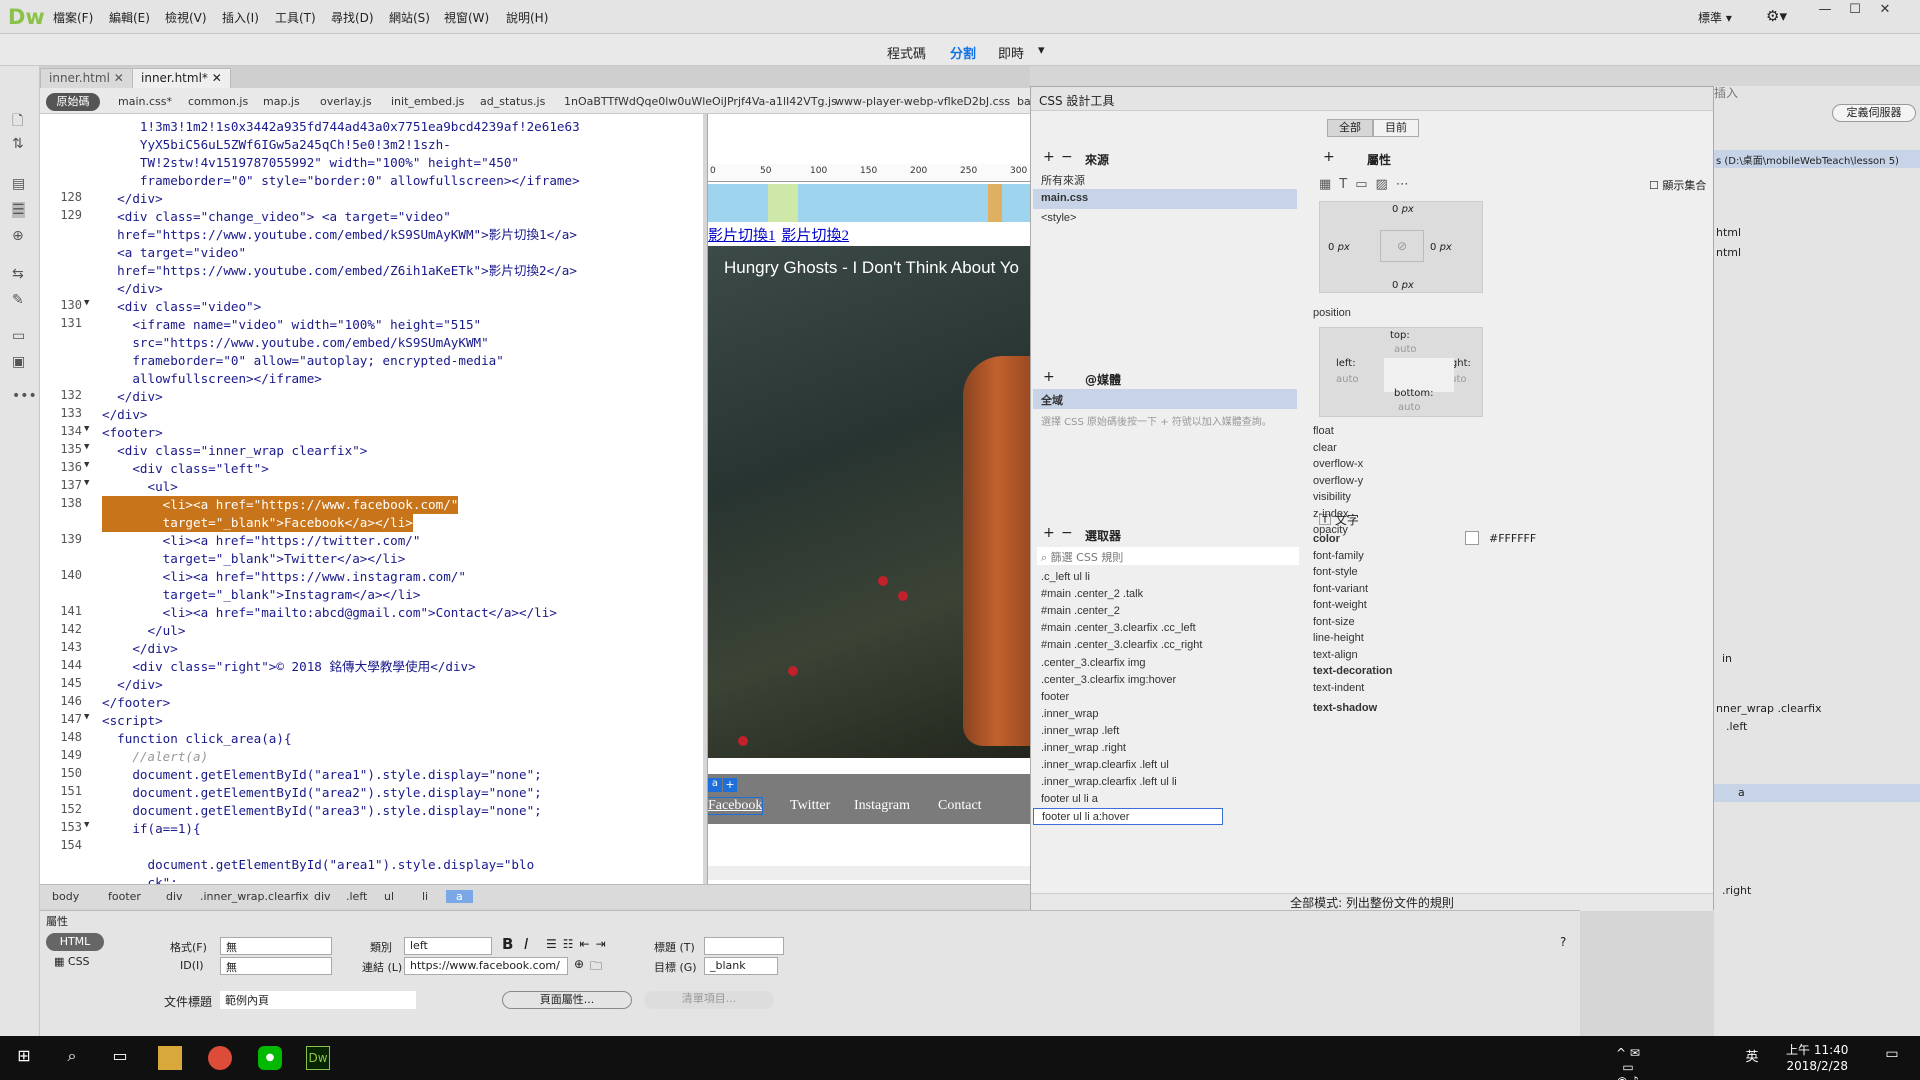 The image size is (1920, 1080). What do you see at coordinates (1024, 101) in the screenshot?
I see `related-file: ba` at bounding box center [1024, 101].